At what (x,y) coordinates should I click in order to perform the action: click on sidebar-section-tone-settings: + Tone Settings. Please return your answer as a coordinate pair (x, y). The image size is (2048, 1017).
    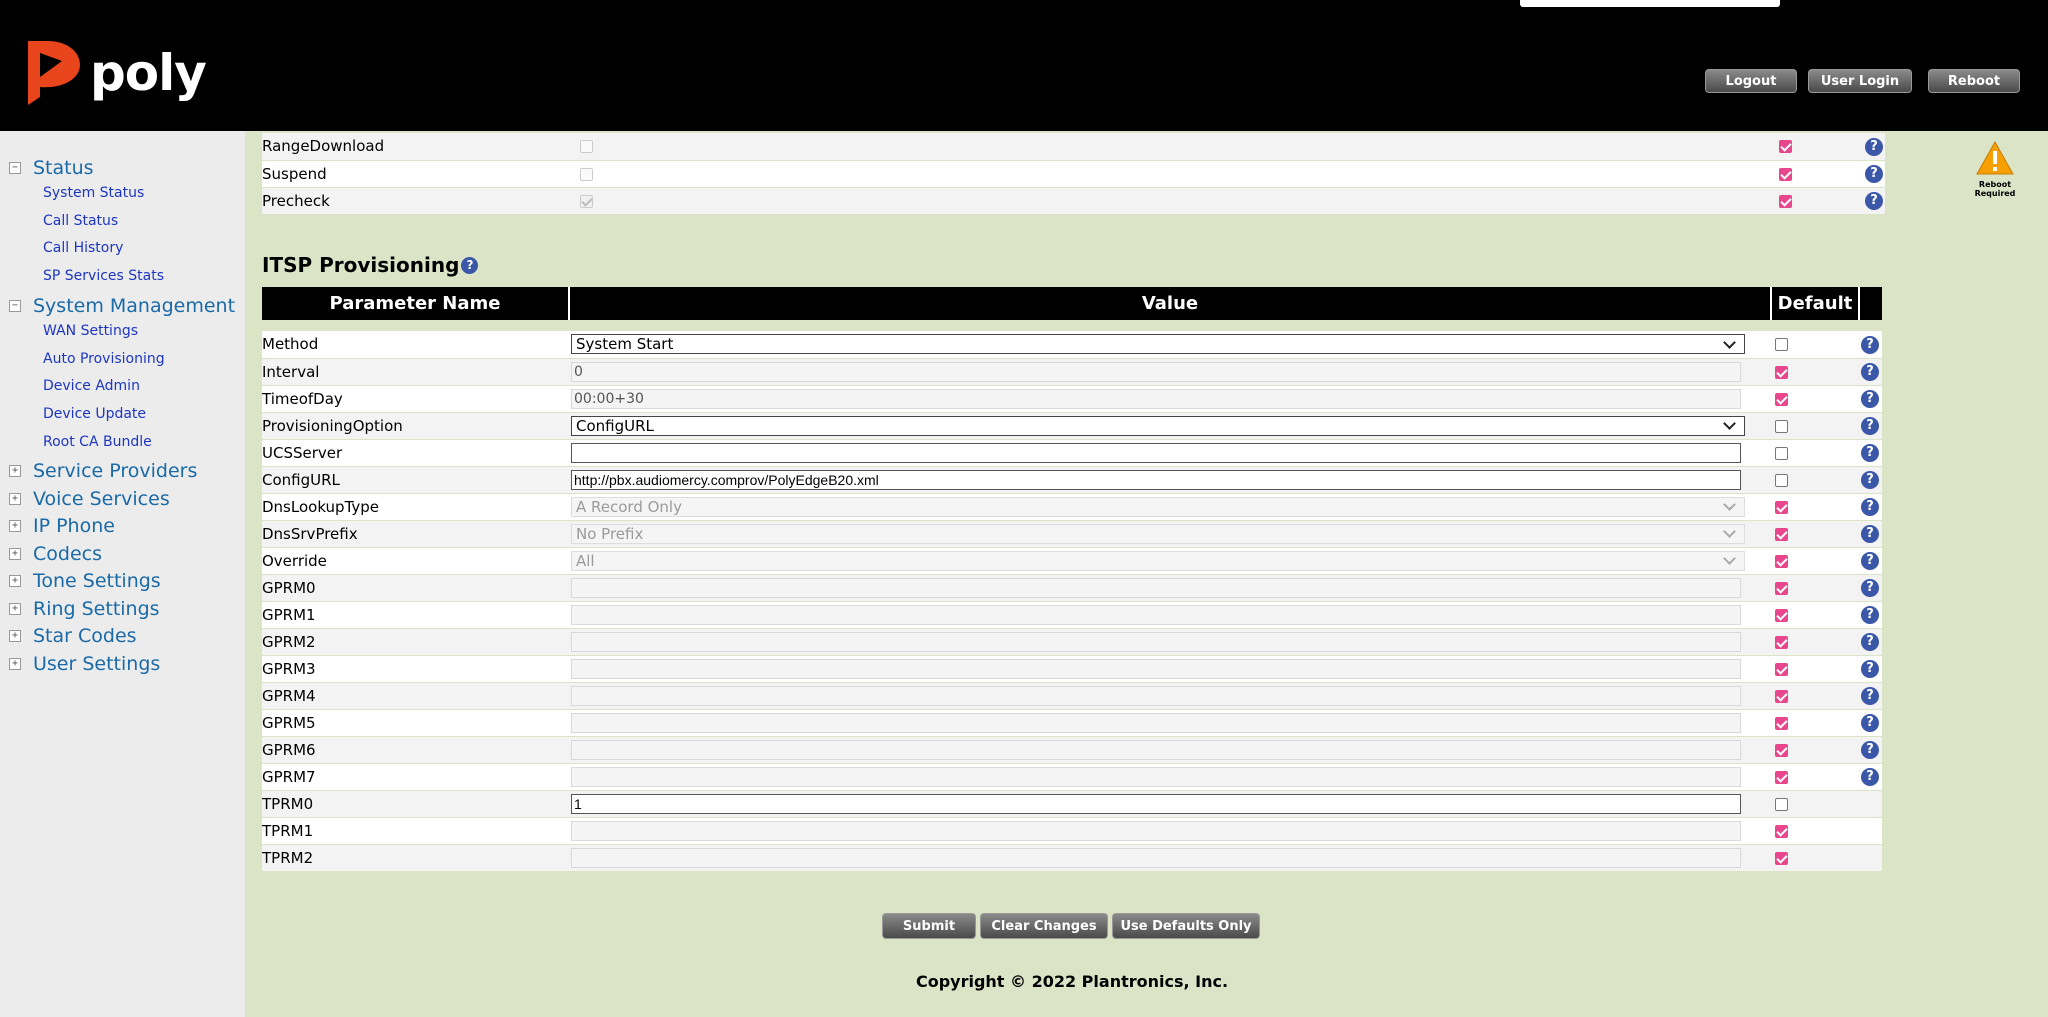
    Looking at the image, I should click on (85, 581).